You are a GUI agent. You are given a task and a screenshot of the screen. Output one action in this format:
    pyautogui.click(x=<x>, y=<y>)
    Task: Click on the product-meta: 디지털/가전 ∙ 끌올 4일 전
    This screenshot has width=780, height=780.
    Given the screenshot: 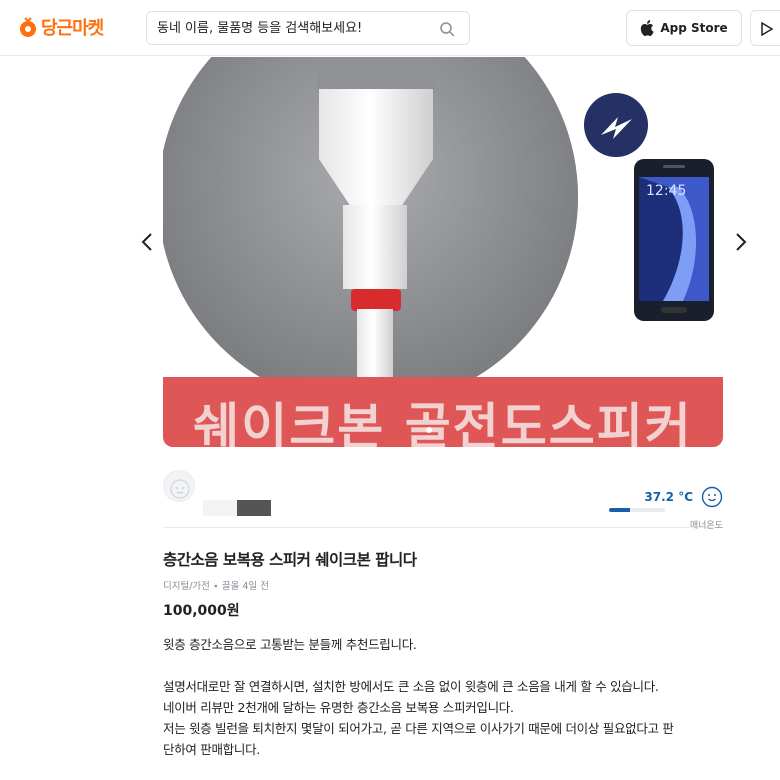 What is the action you would take?
    pyautogui.click(x=216, y=586)
    